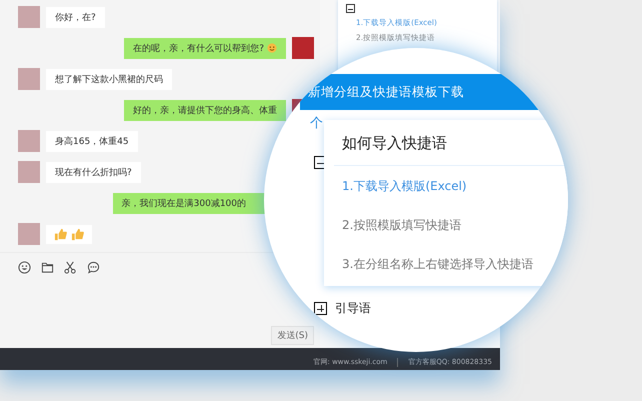 This screenshot has height=401, width=642. What do you see at coordinates (320, 308) in the screenshot?
I see `expand-icon` at bounding box center [320, 308].